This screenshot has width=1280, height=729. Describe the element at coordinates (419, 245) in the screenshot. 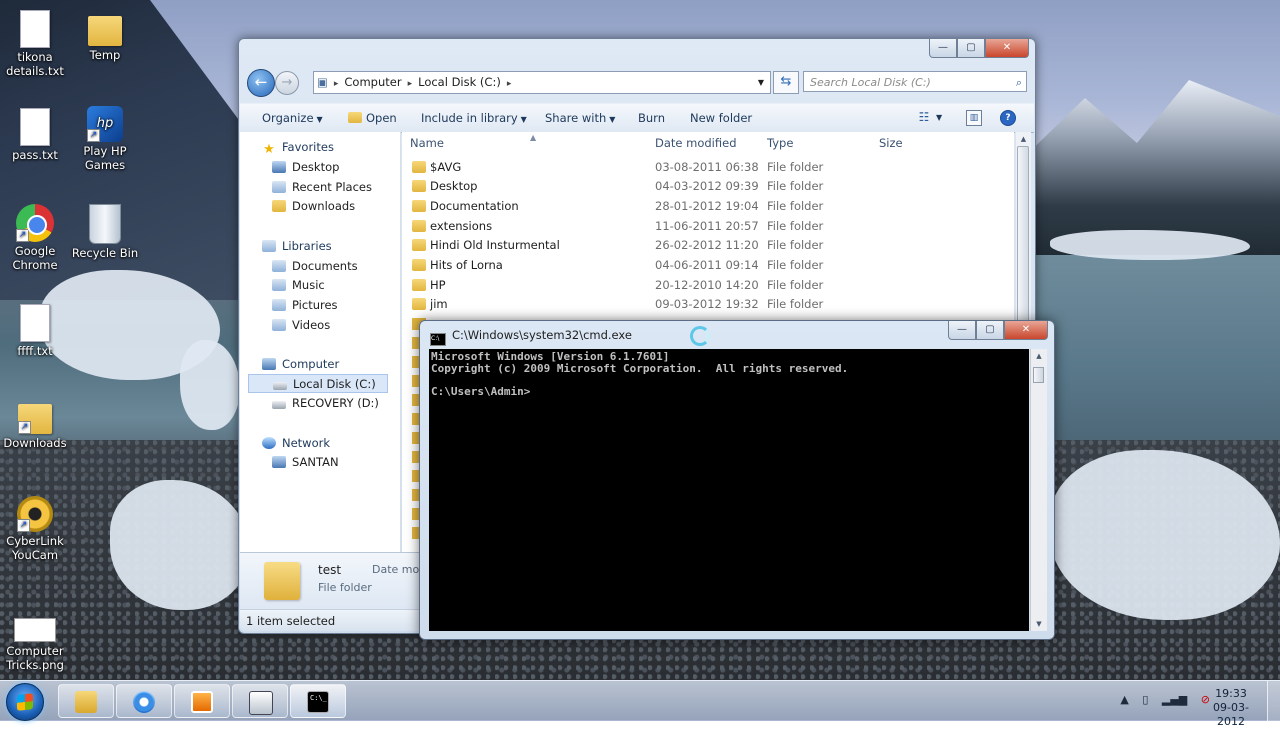

I see `folder-icon` at that location.